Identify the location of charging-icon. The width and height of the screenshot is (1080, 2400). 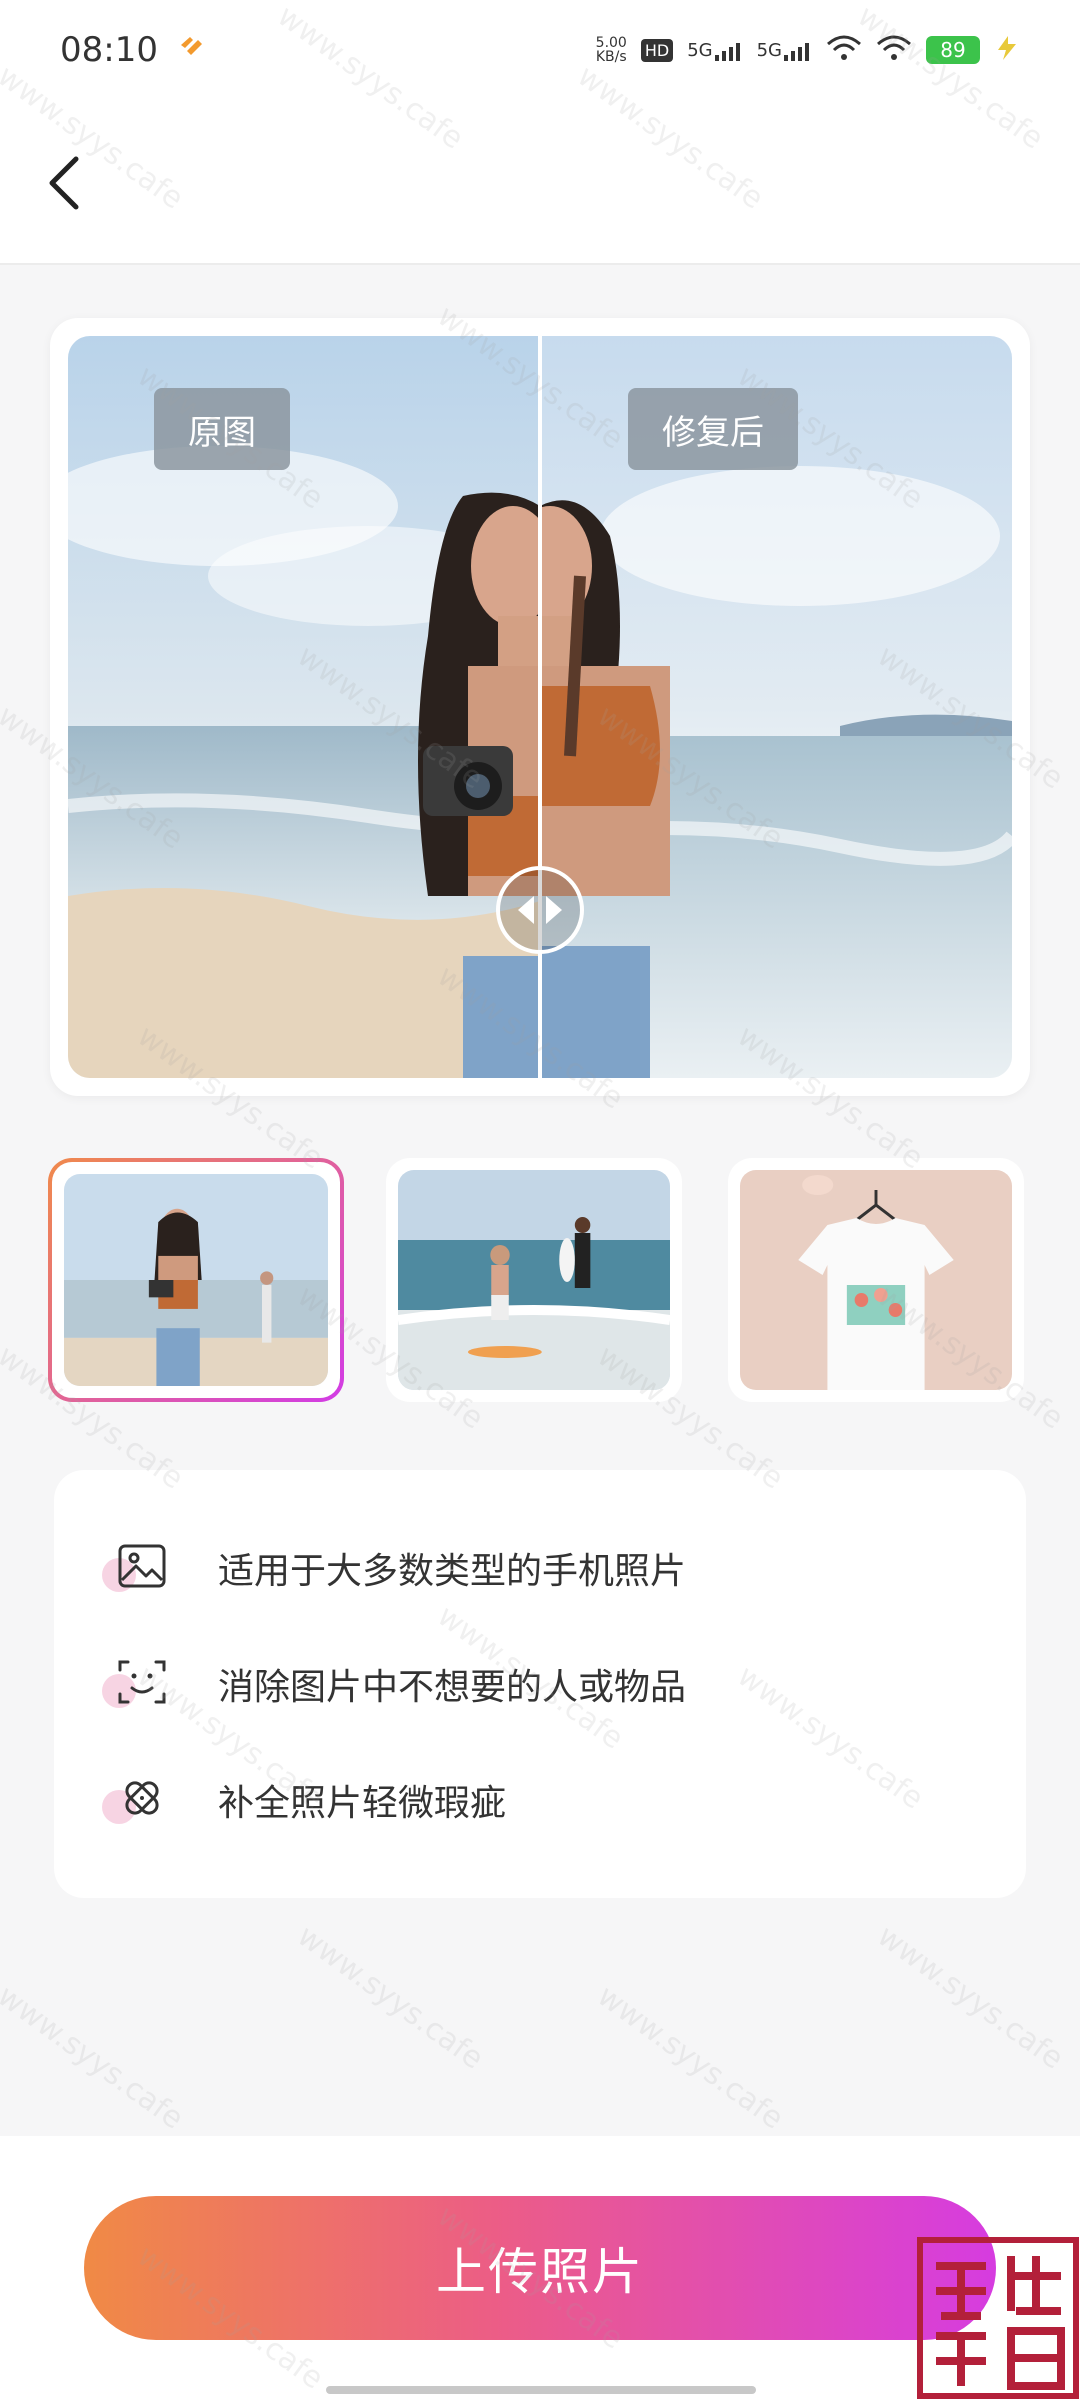
(1007, 50).